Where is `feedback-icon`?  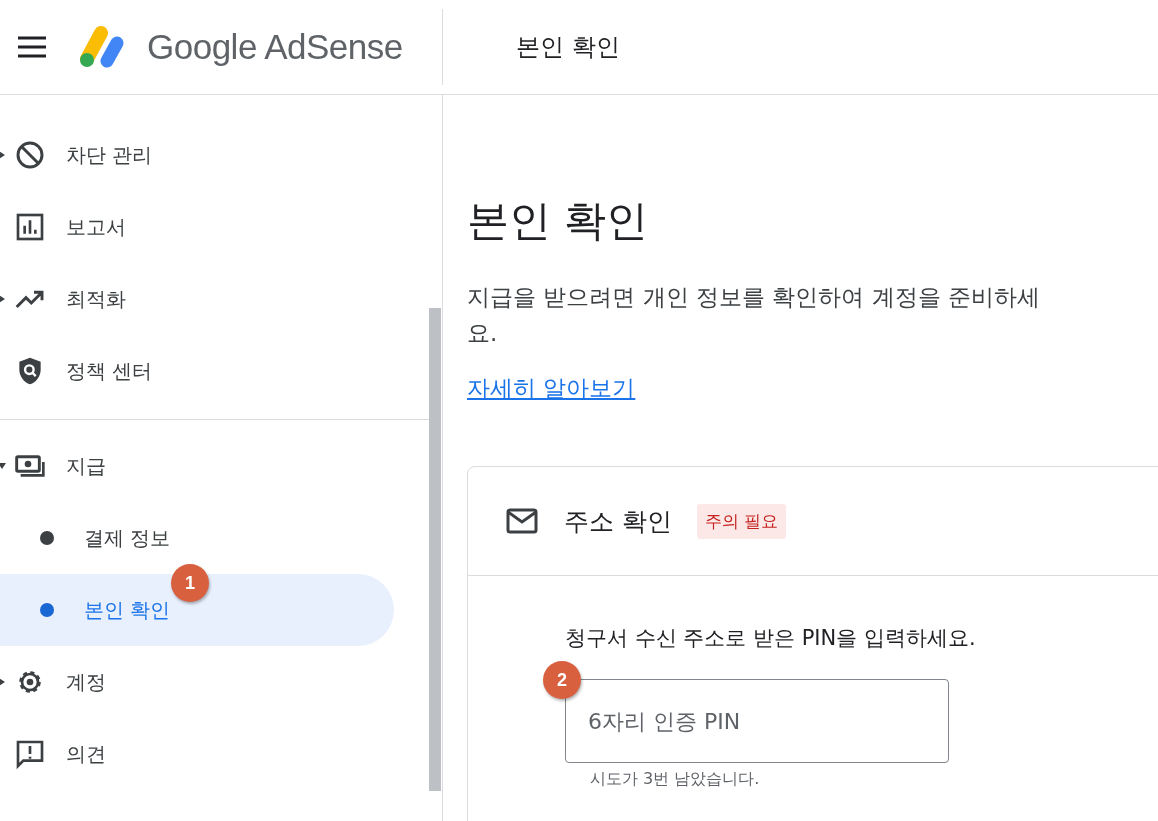
feedback-icon is located at coordinates (30, 754).